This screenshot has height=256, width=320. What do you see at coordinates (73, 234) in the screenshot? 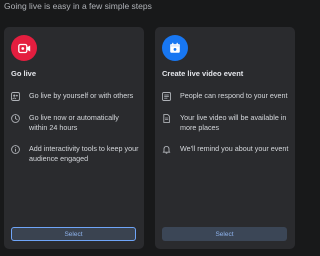
I see `go-live-select-button: Select` at bounding box center [73, 234].